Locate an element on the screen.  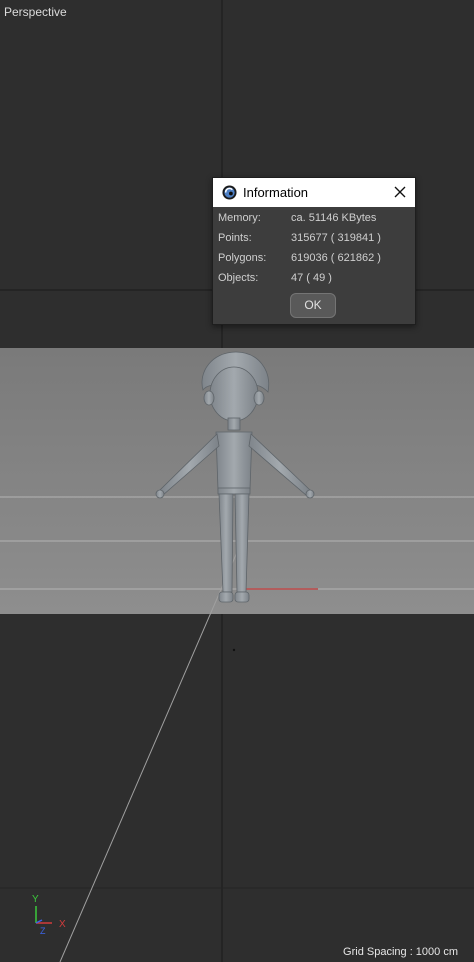
info-label: Polygons: is located at coordinates (242, 258).